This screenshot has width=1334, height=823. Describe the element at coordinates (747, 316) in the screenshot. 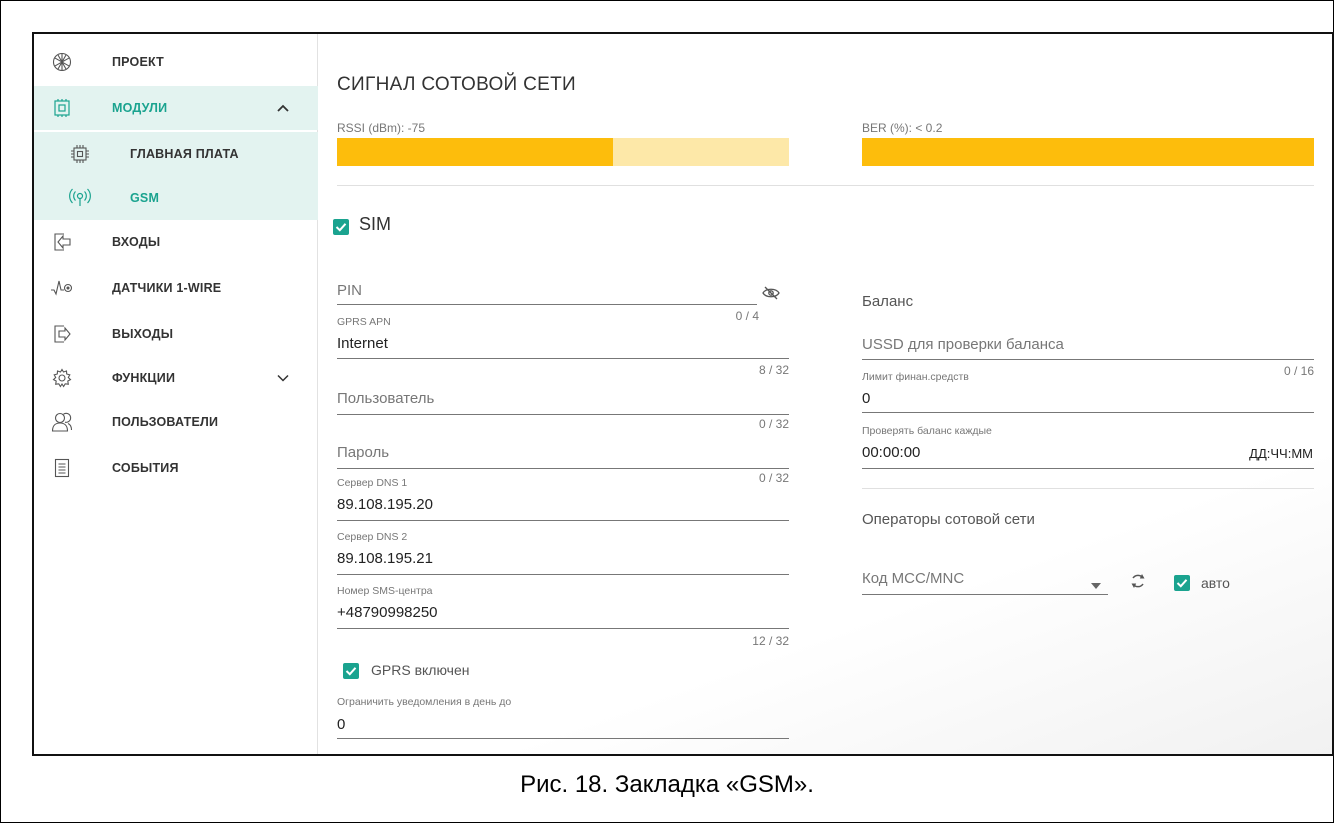

I see `pin-counter: 0 / 4` at that location.